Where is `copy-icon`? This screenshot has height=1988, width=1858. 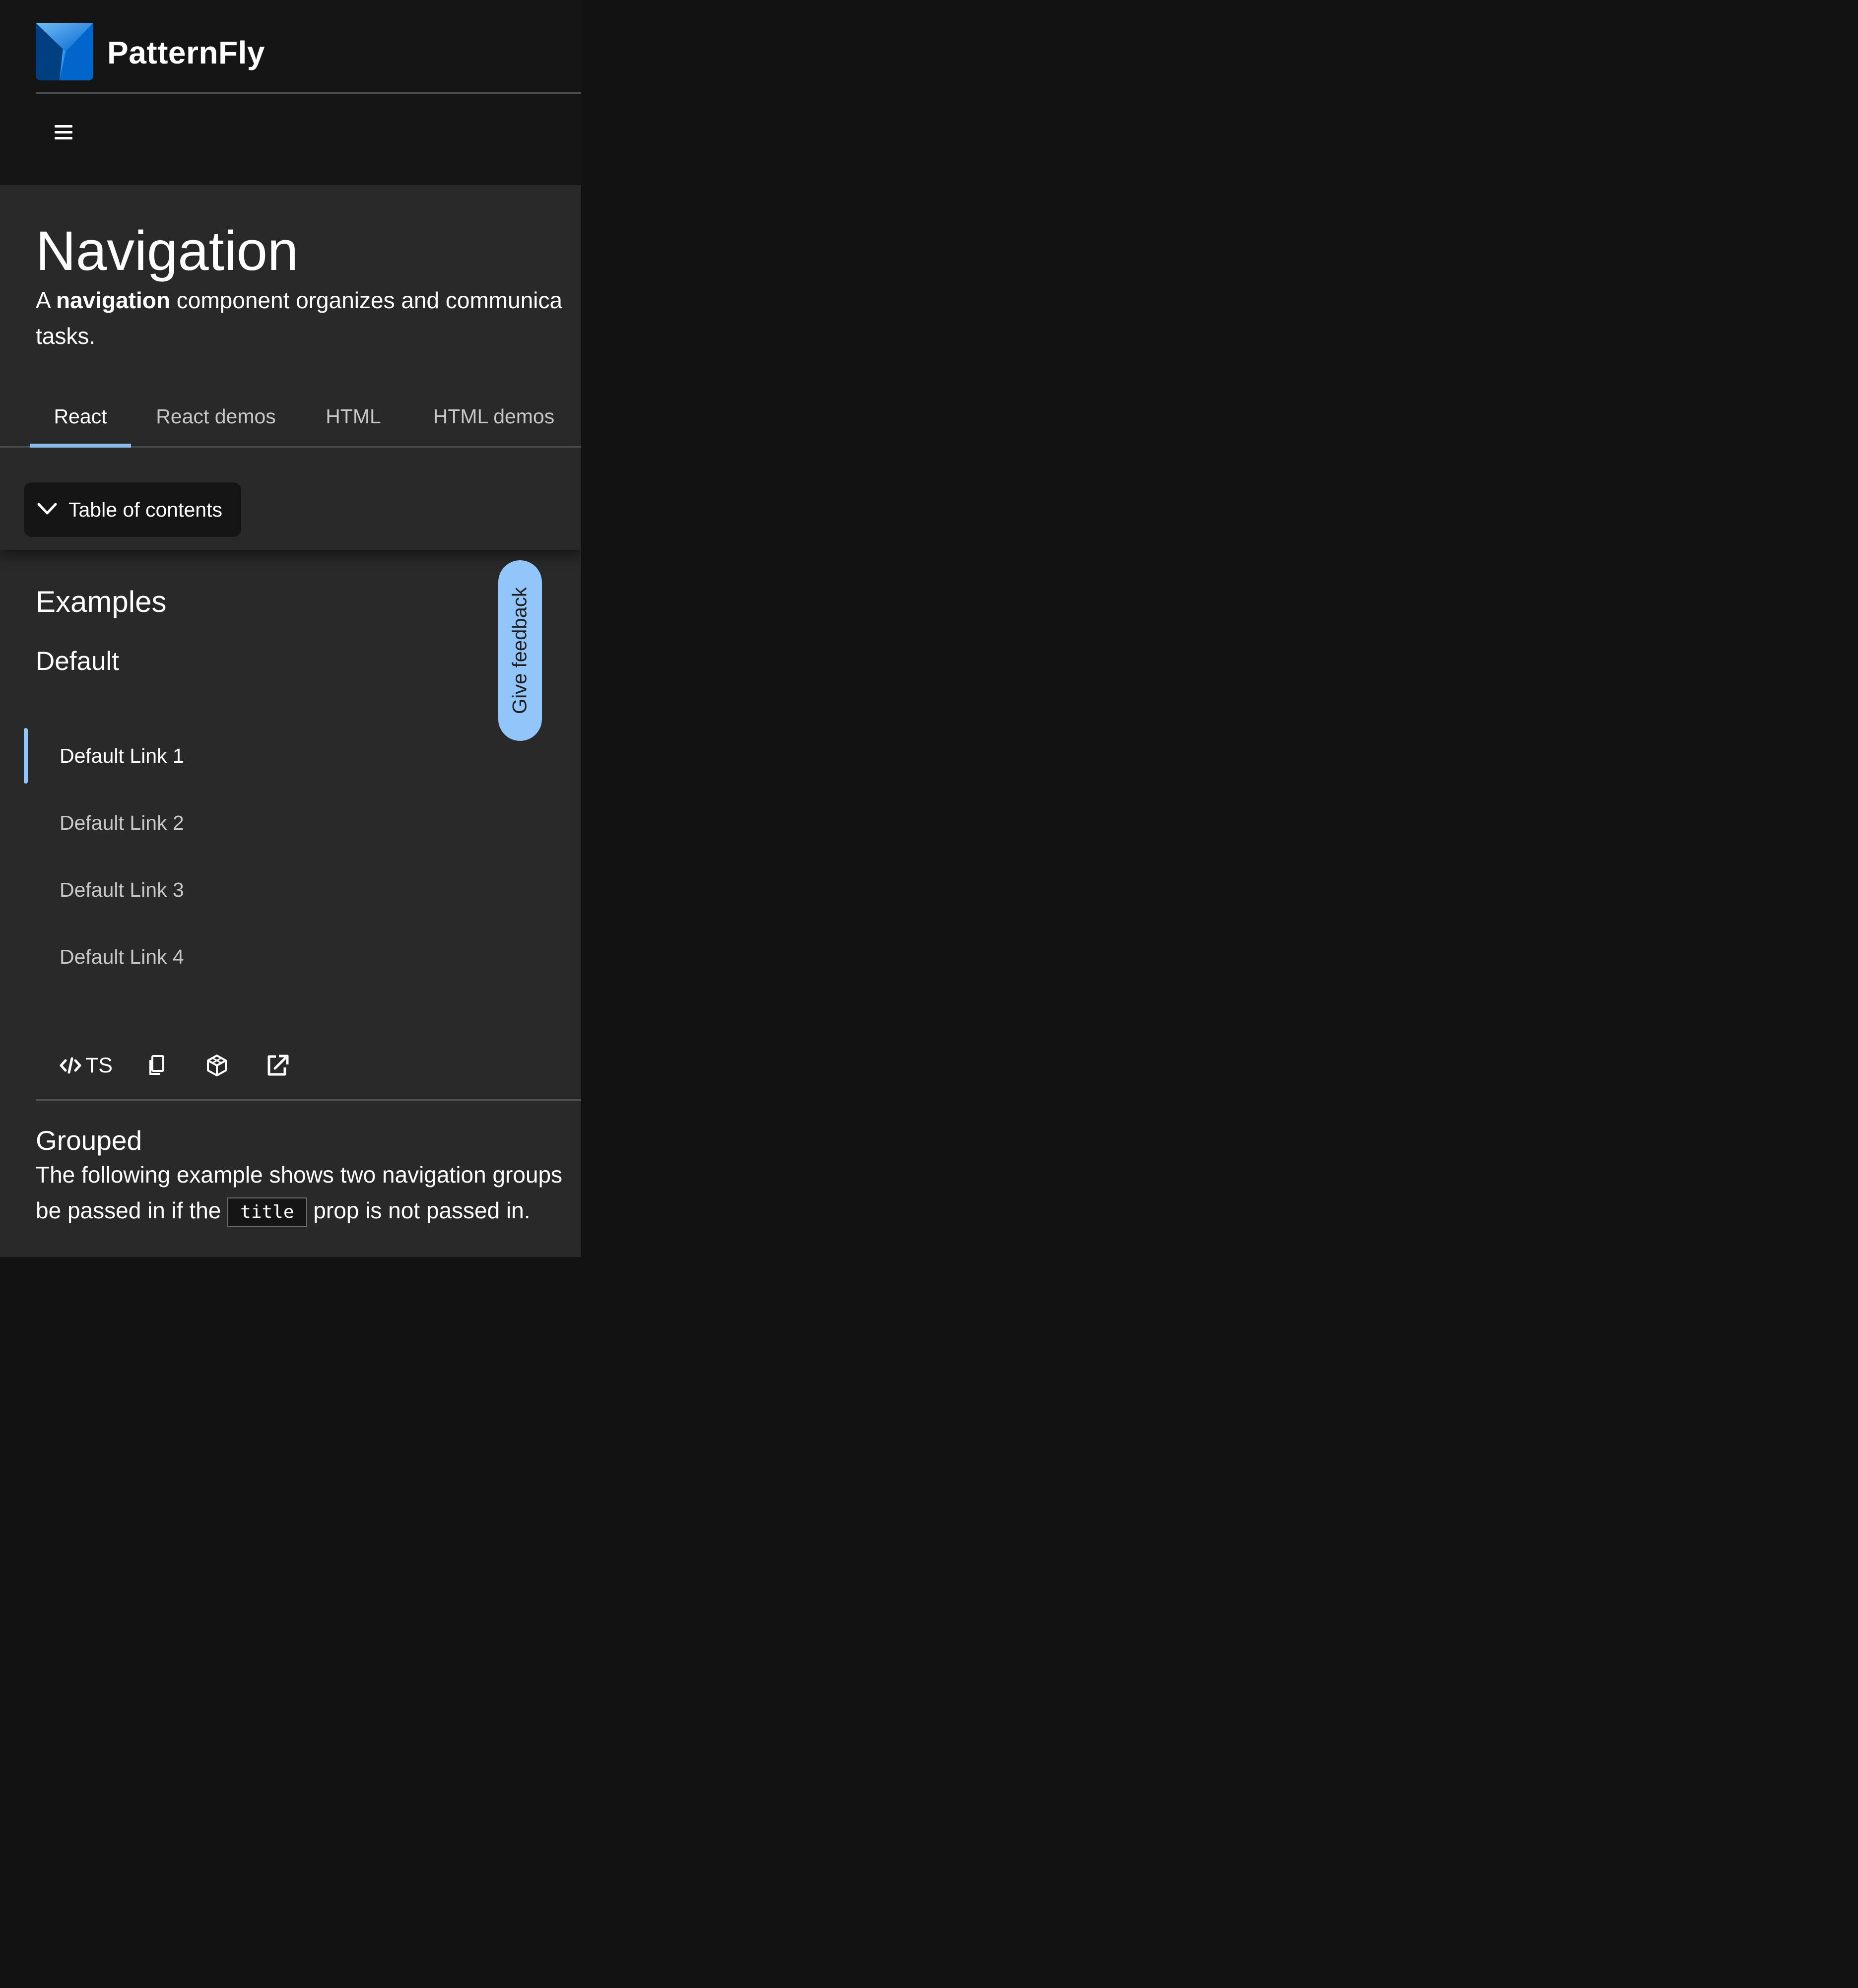 copy-icon is located at coordinates (157, 1065).